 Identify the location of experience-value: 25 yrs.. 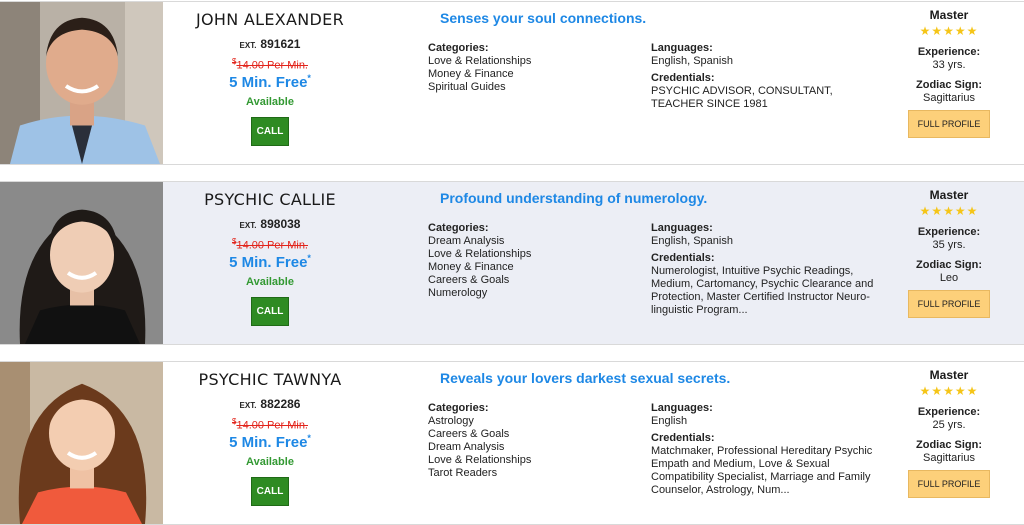
(949, 425).